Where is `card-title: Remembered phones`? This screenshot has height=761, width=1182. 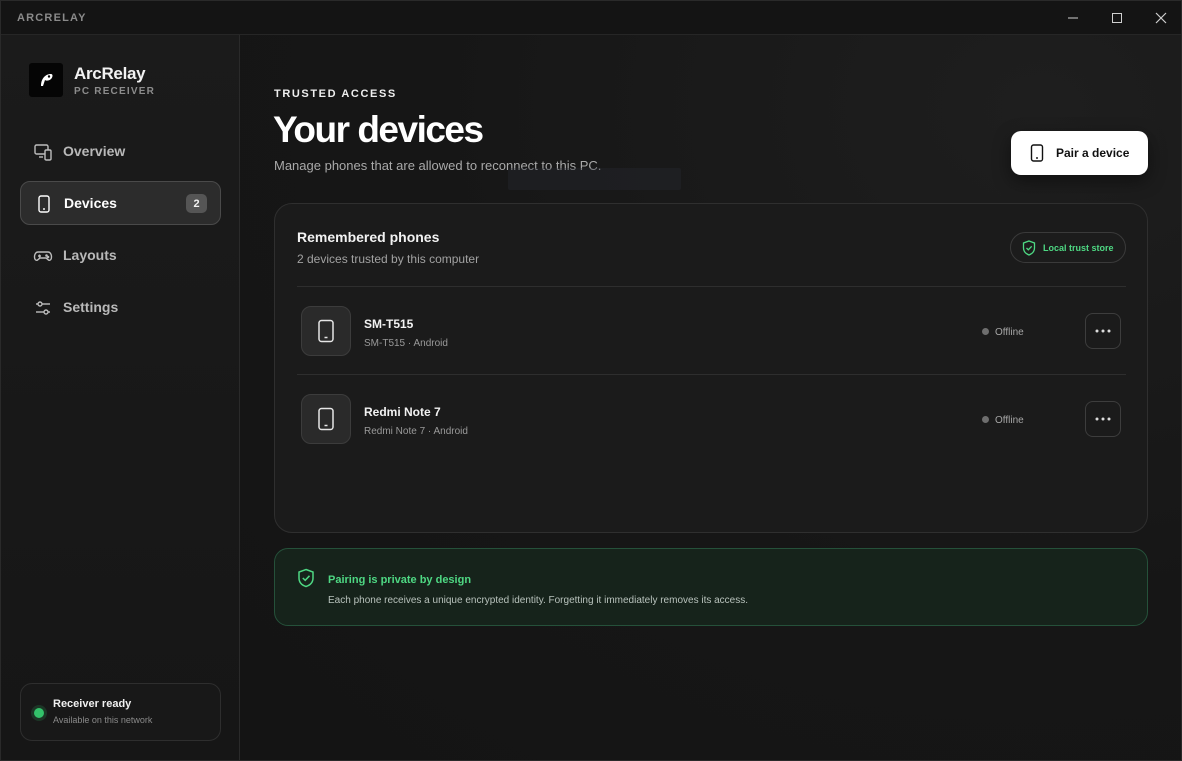
card-title: Remembered phones is located at coordinates (368, 237).